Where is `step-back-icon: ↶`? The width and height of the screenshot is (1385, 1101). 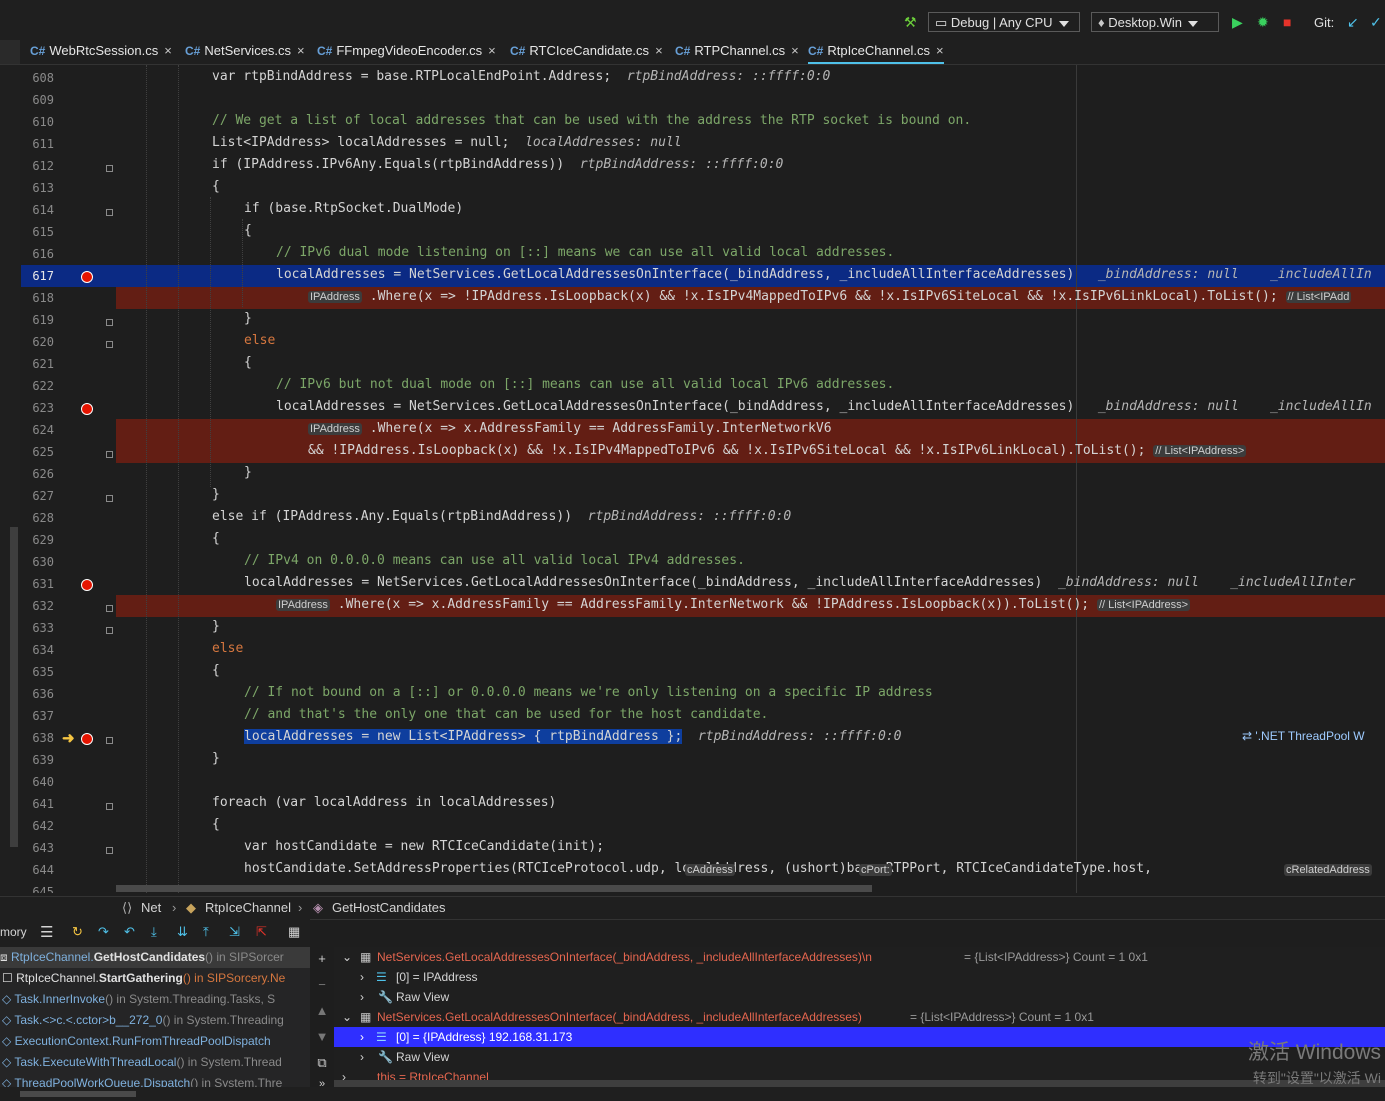
step-back-icon: ↶ is located at coordinates (129, 932).